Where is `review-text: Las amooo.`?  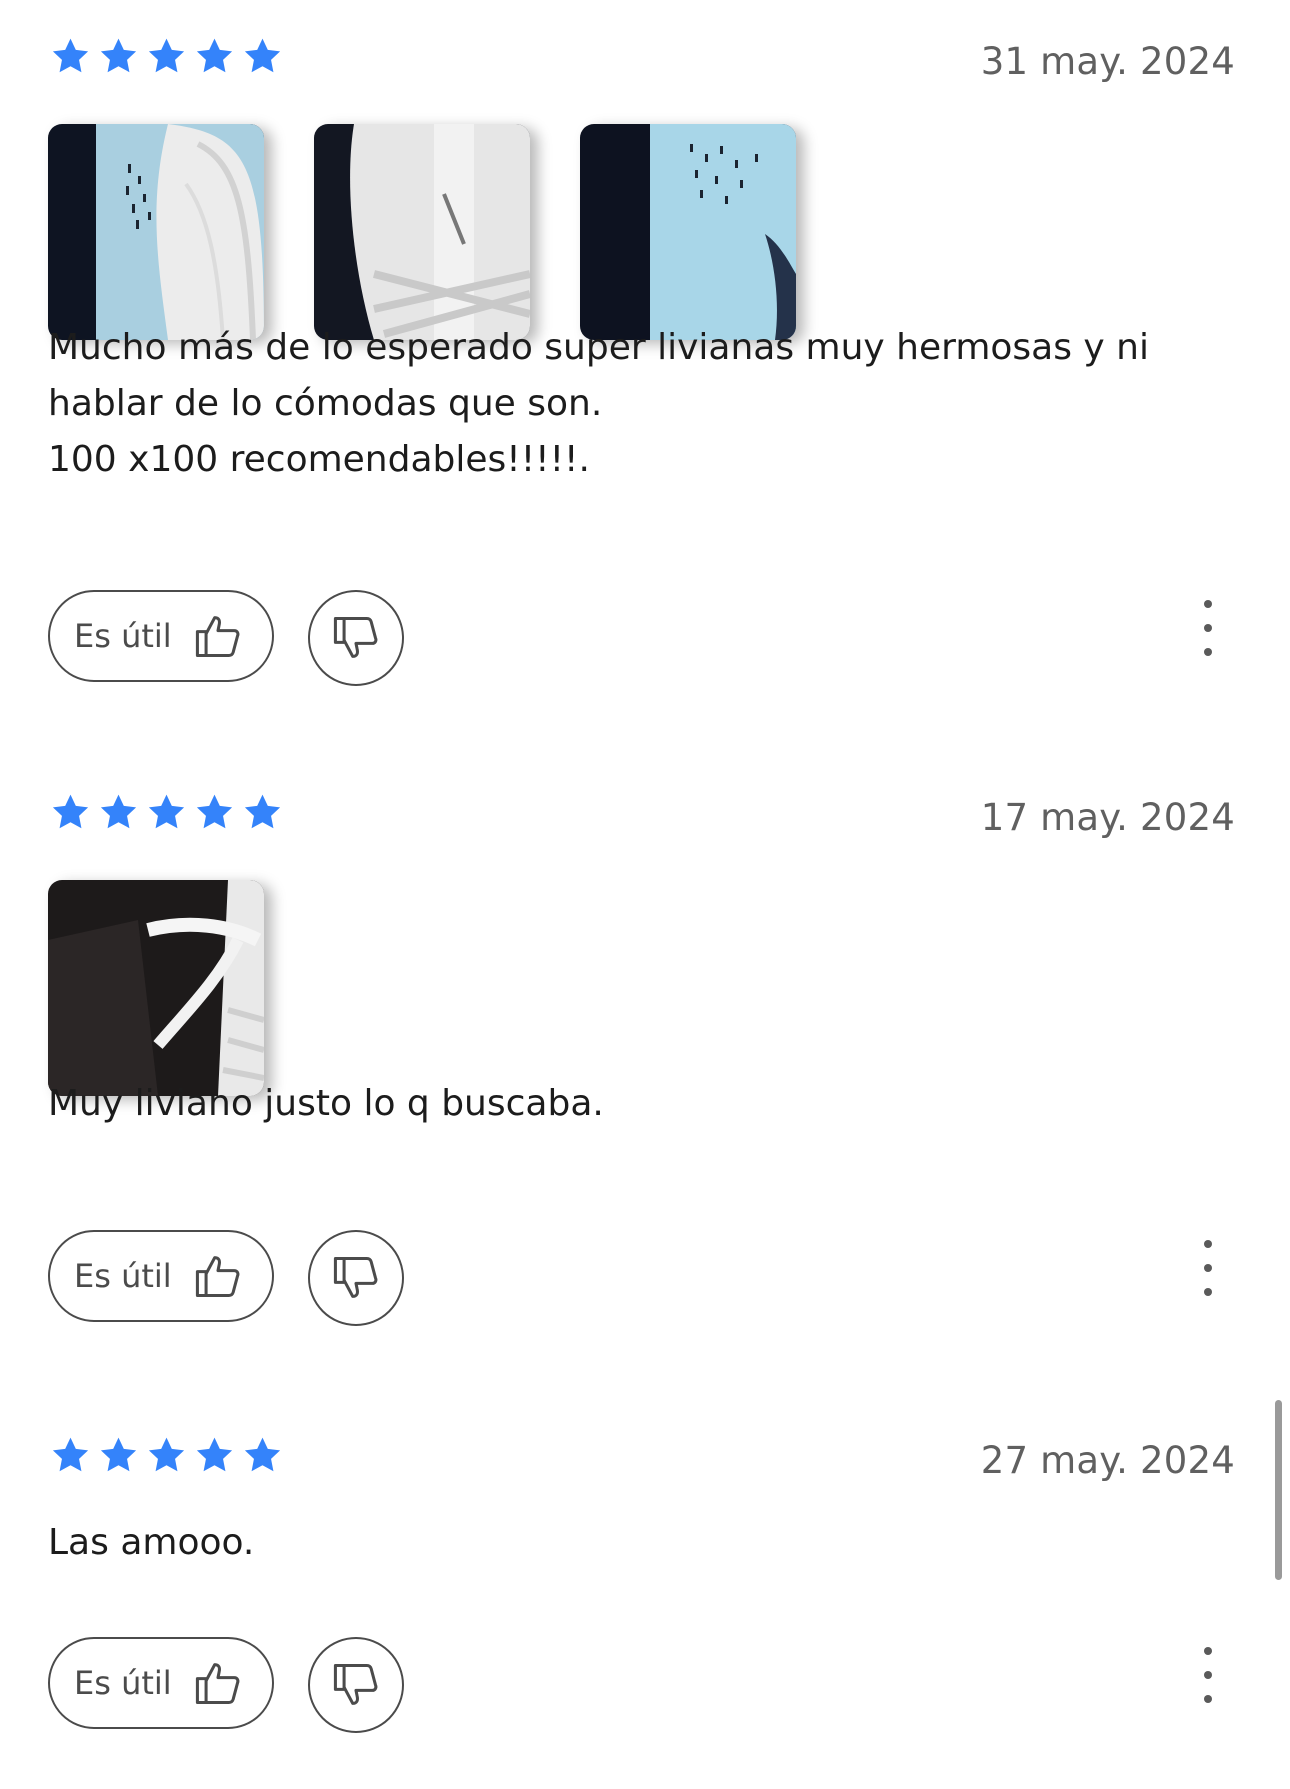 review-text: Las amooo. is located at coordinates (151, 1542).